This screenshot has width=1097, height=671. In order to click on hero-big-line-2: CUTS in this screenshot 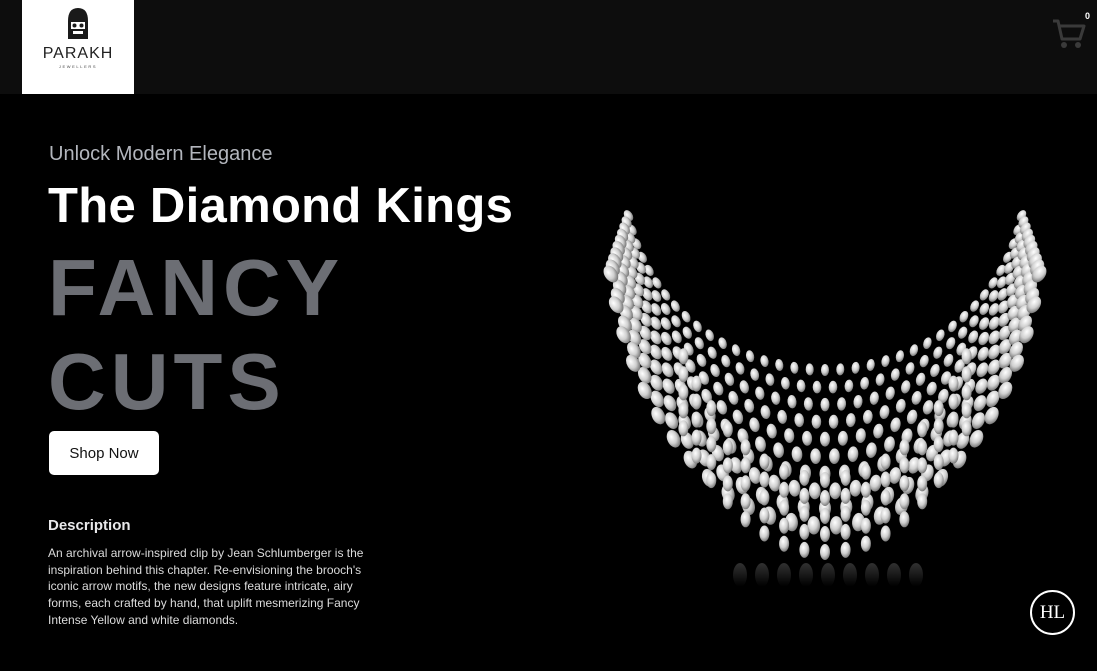, I will do `click(167, 381)`.